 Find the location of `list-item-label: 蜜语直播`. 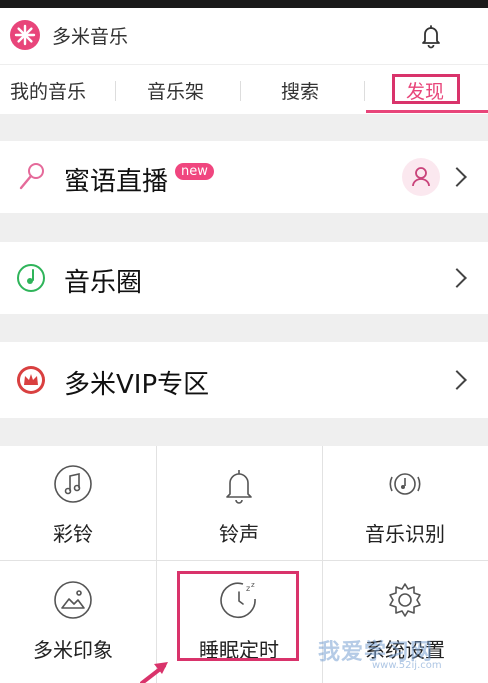

list-item-label: 蜜语直播 is located at coordinates (116, 182).